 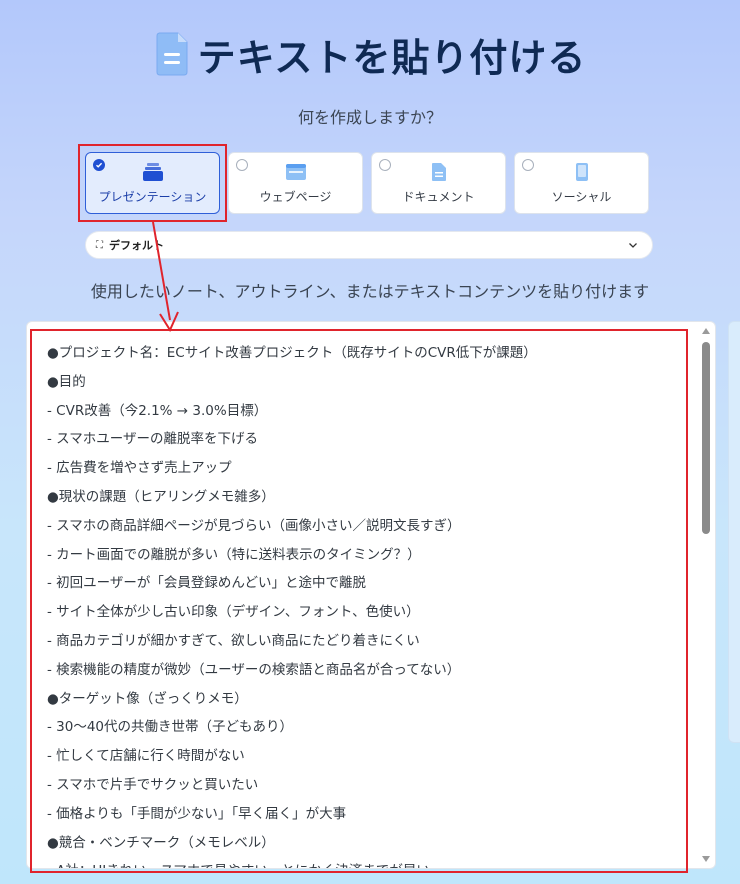 I want to click on highlight-frame-selected-type, so click(x=152, y=183).